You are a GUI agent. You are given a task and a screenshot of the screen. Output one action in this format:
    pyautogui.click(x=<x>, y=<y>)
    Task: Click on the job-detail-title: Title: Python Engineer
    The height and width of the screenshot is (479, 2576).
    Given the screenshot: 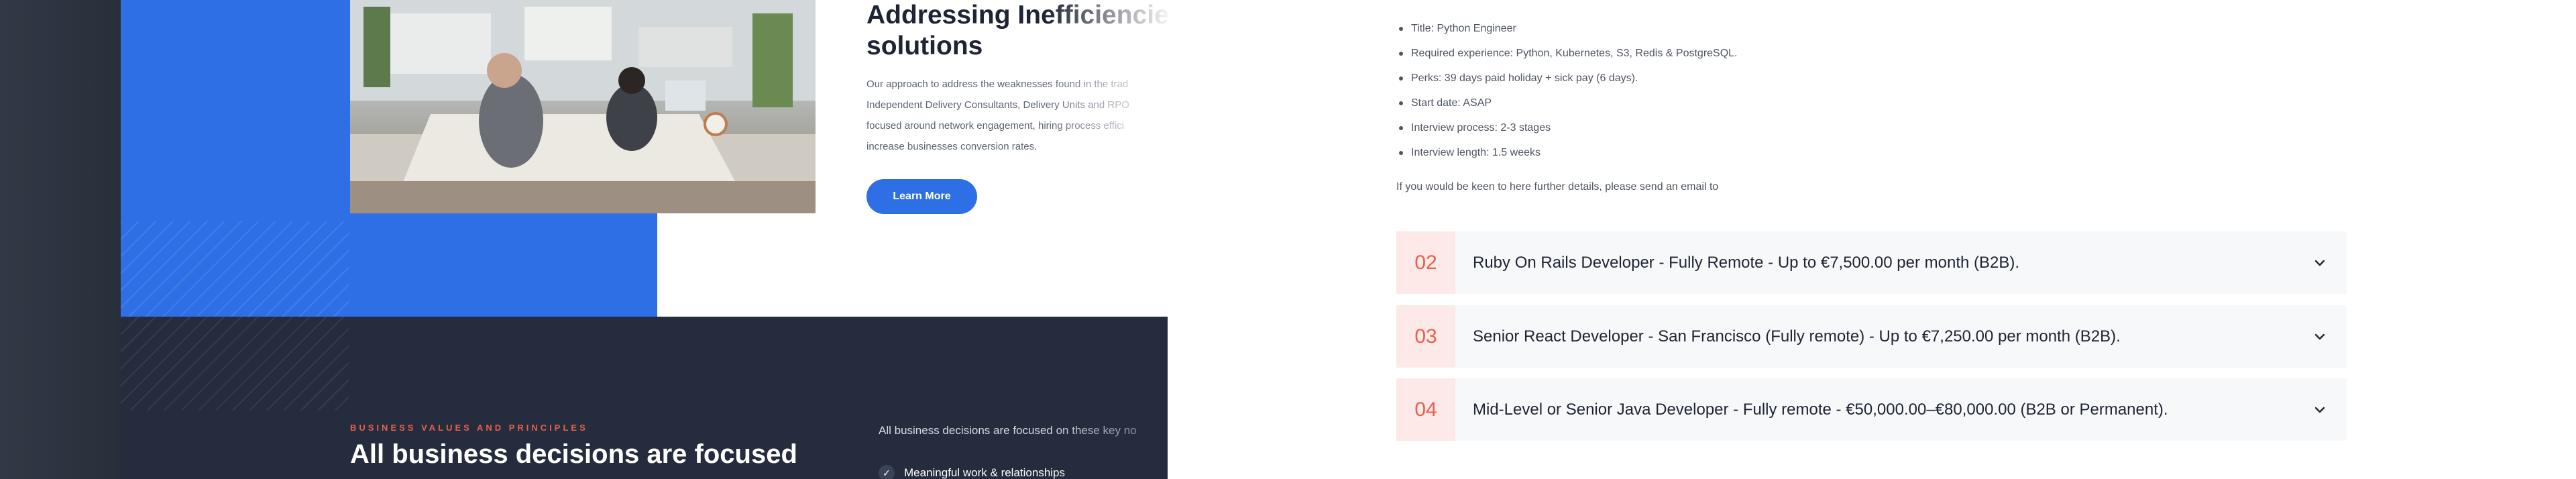 What is the action you would take?
    pyautogui.click(x=1567, y=33)
    